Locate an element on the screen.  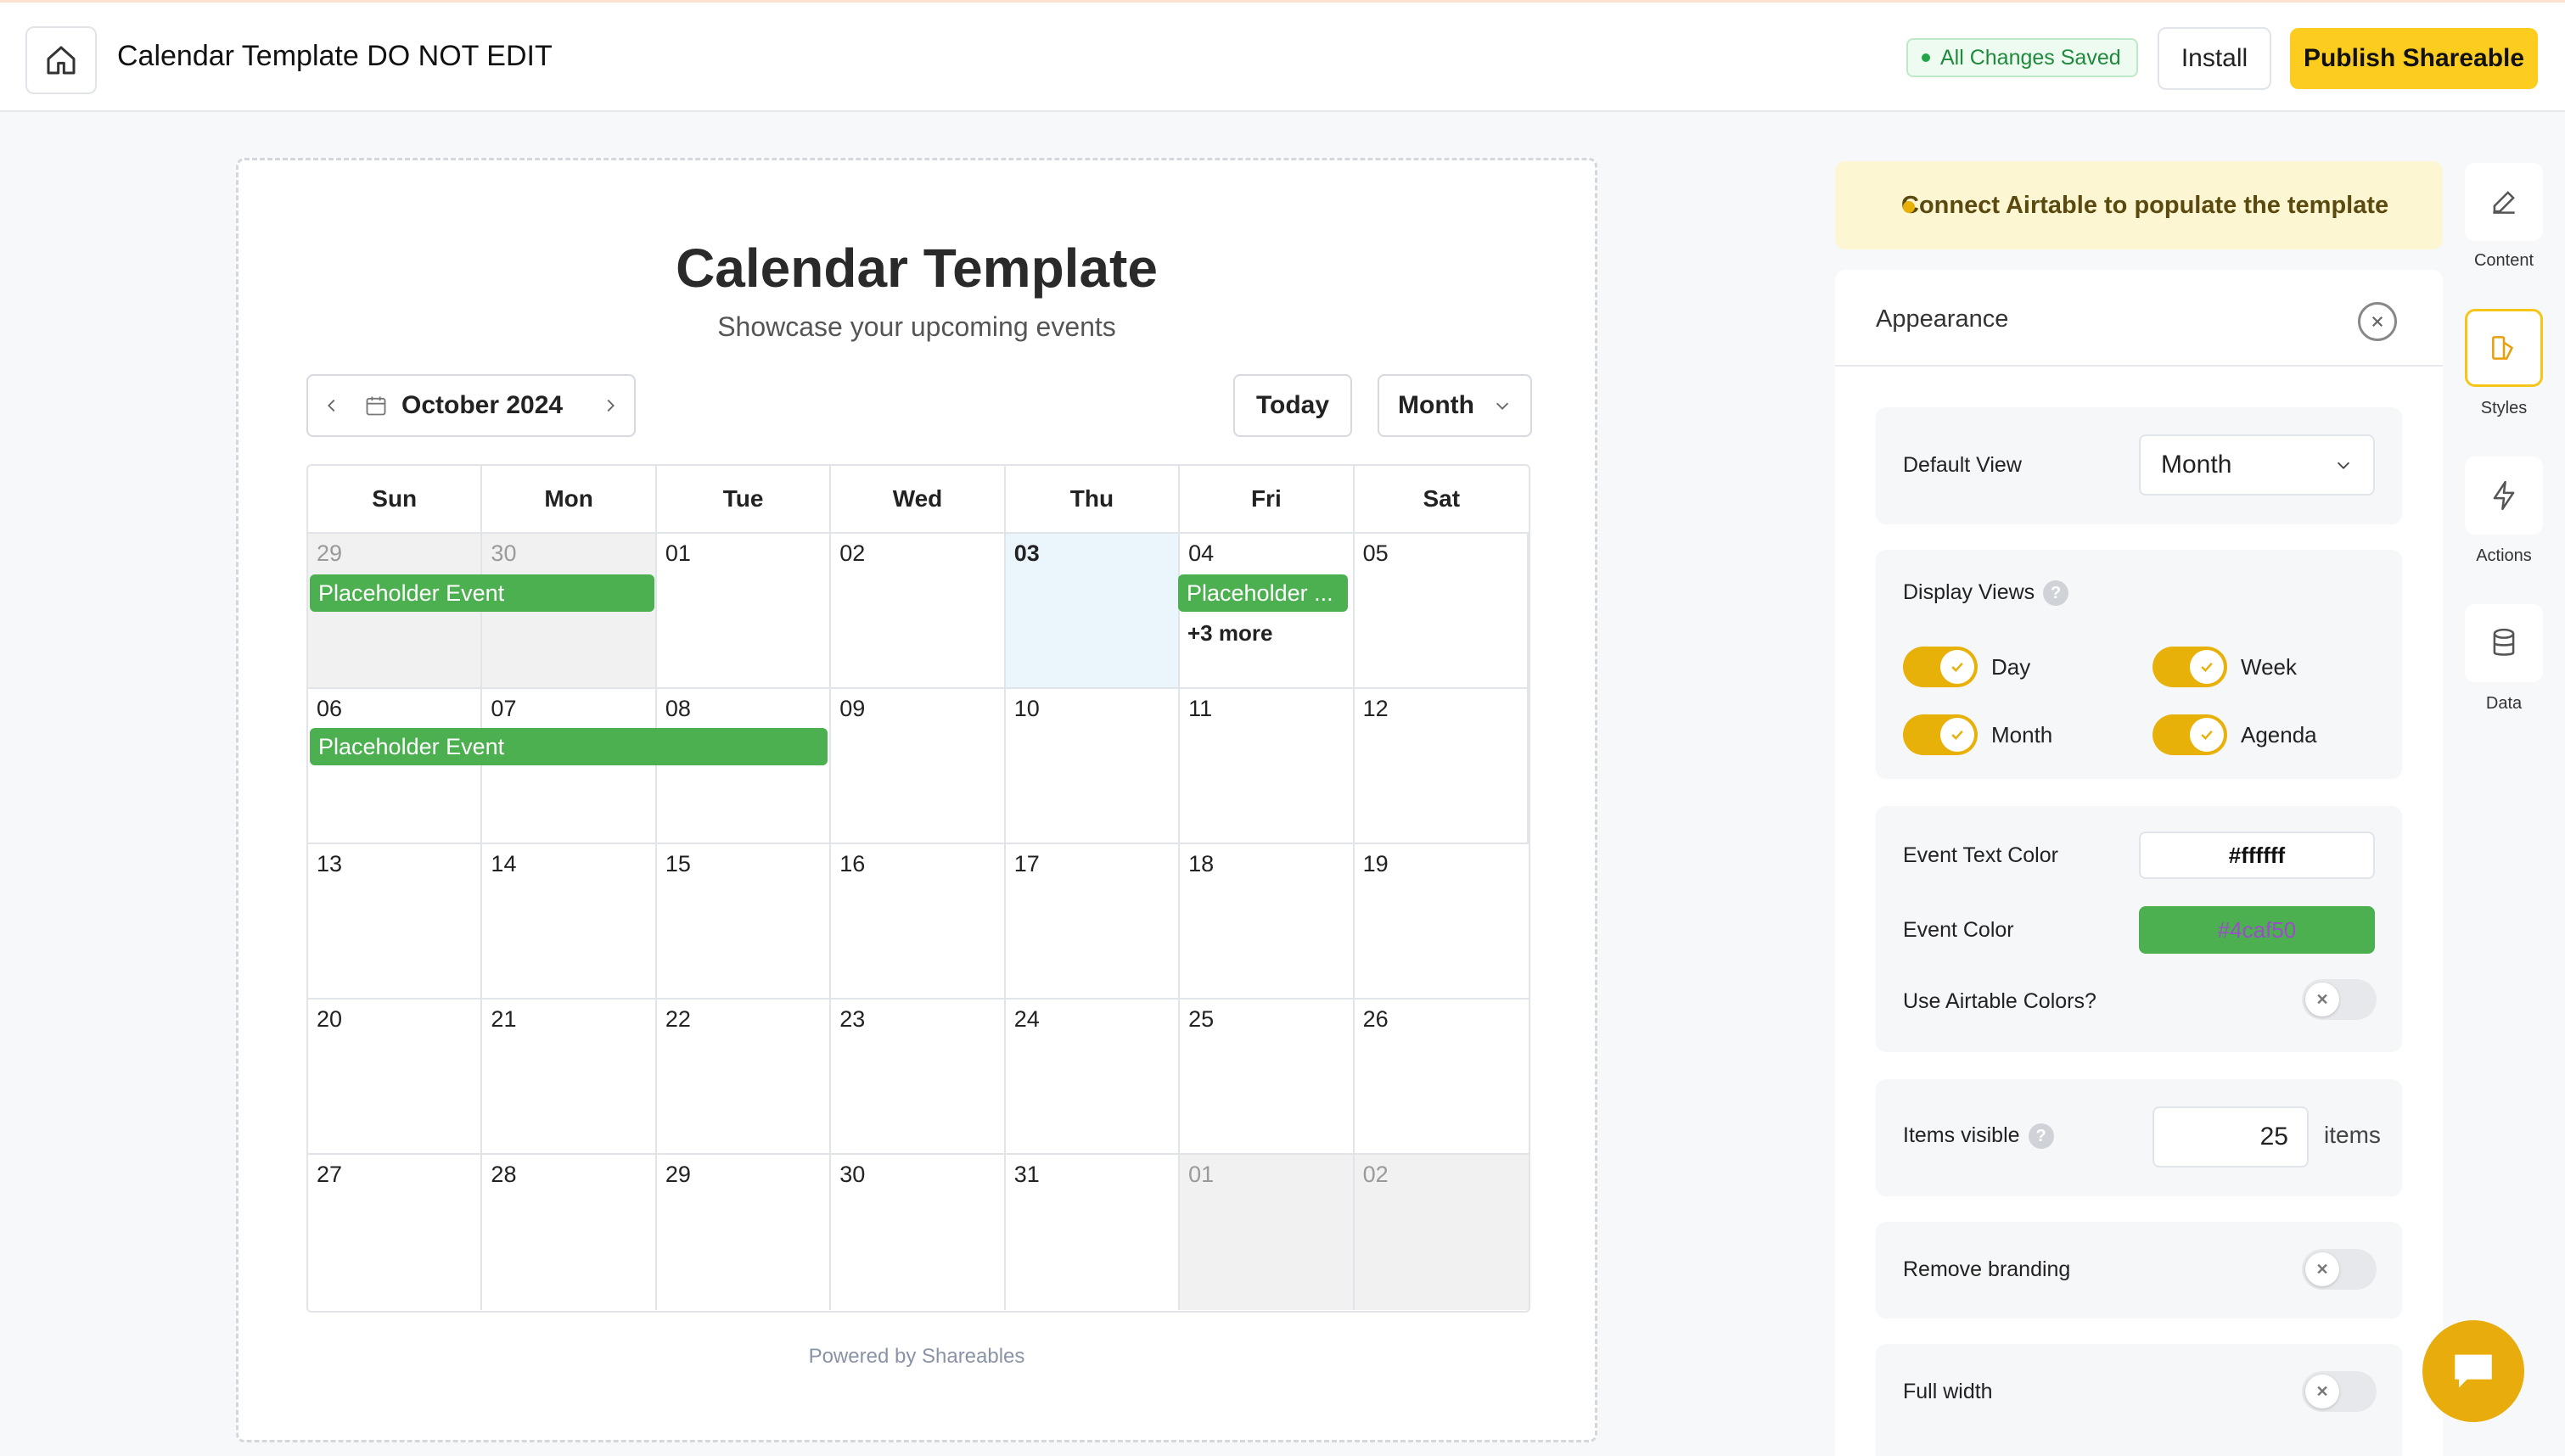
weekday-header: Sun Mon Tue Wed Thu Fri Sat is located at coordinates (918, 500).